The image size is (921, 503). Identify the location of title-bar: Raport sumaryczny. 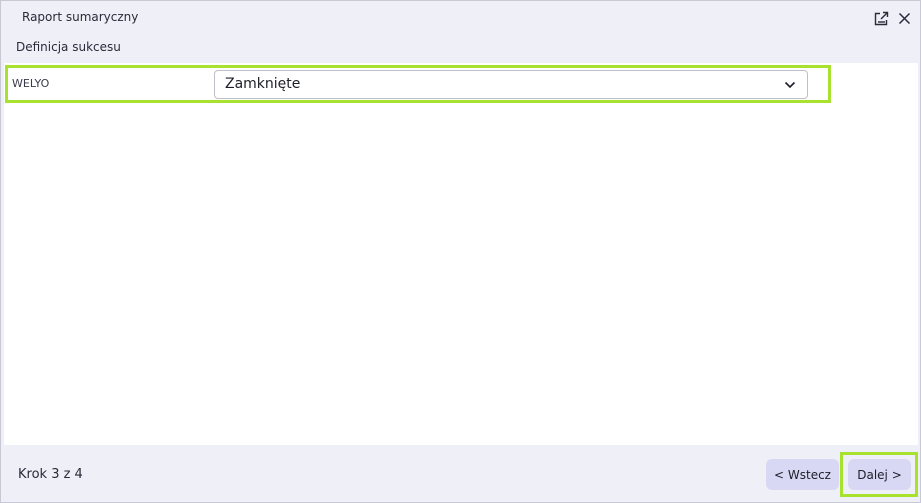
(460, 18).